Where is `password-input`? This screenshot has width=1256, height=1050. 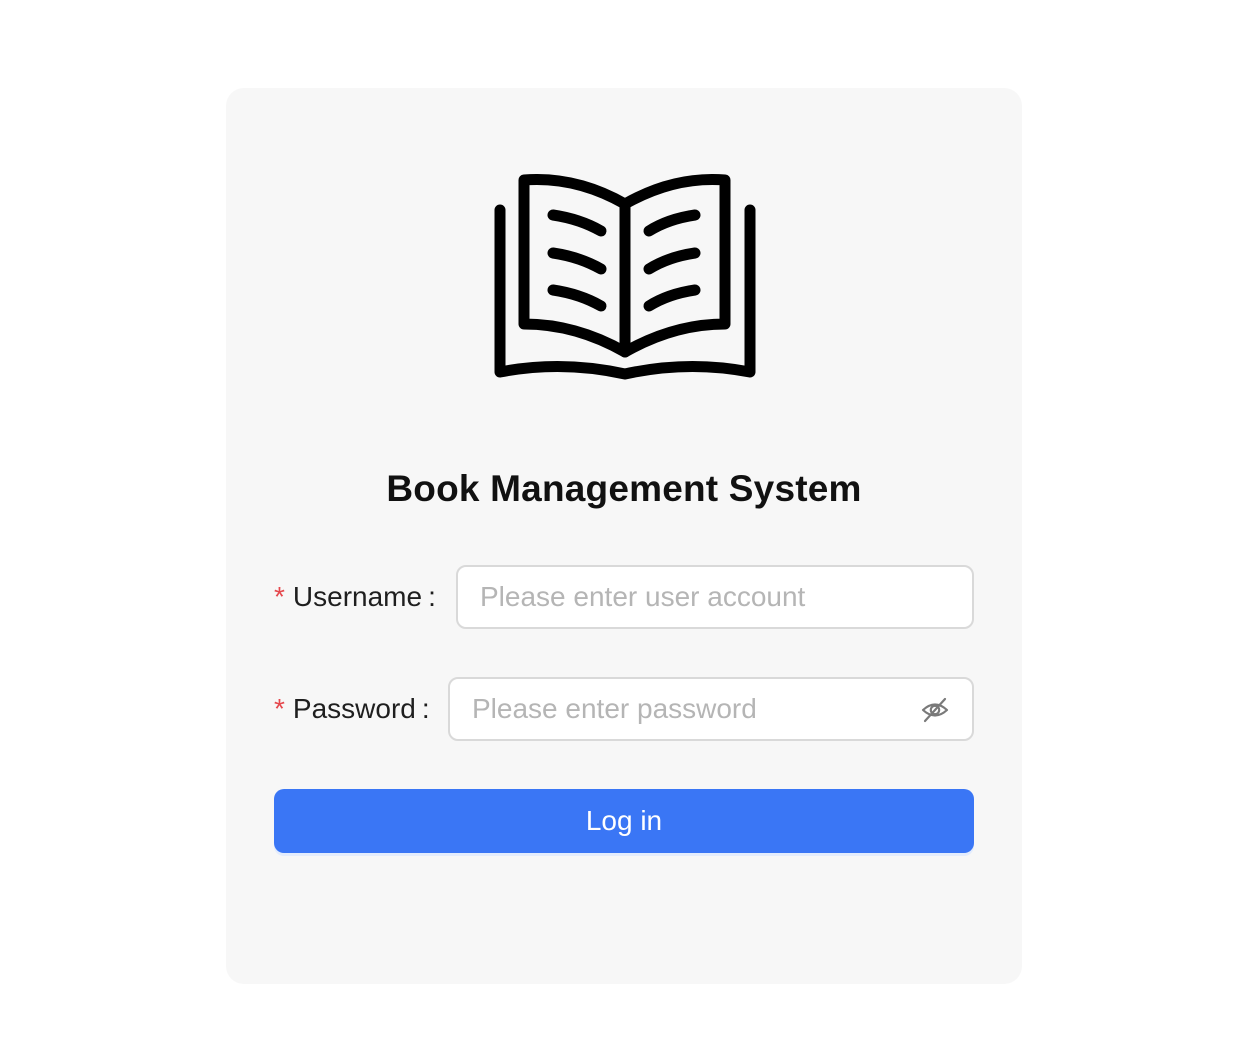
password-input is located at coordinates (687, 709).